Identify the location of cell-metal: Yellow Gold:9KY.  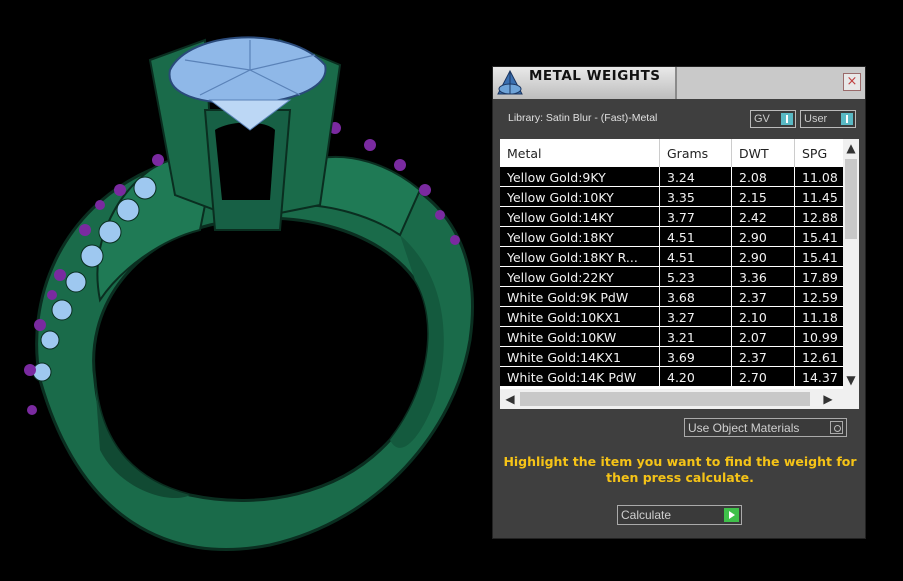
(580, 177).